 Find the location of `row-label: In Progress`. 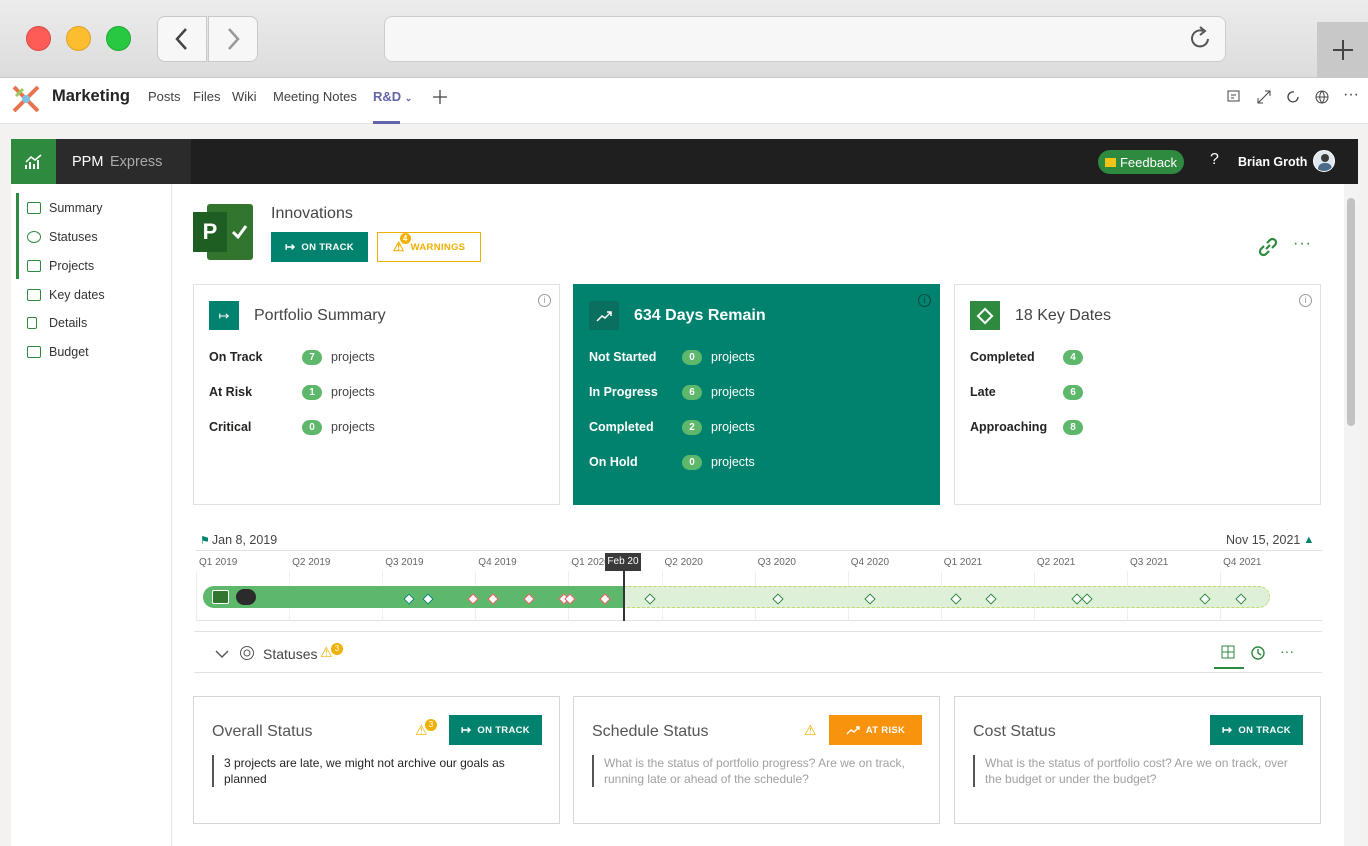

row-label: In Progress is located at coordinates (623, 392).